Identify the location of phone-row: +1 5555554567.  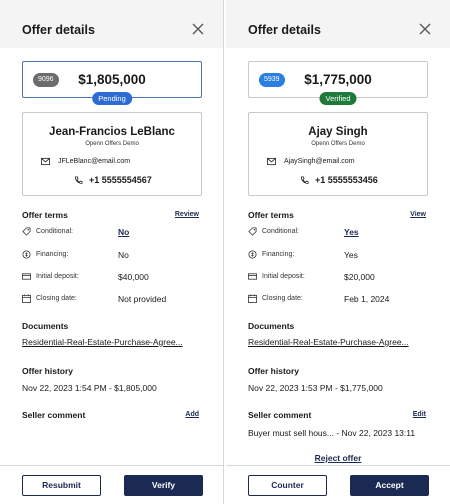
(113, 180).